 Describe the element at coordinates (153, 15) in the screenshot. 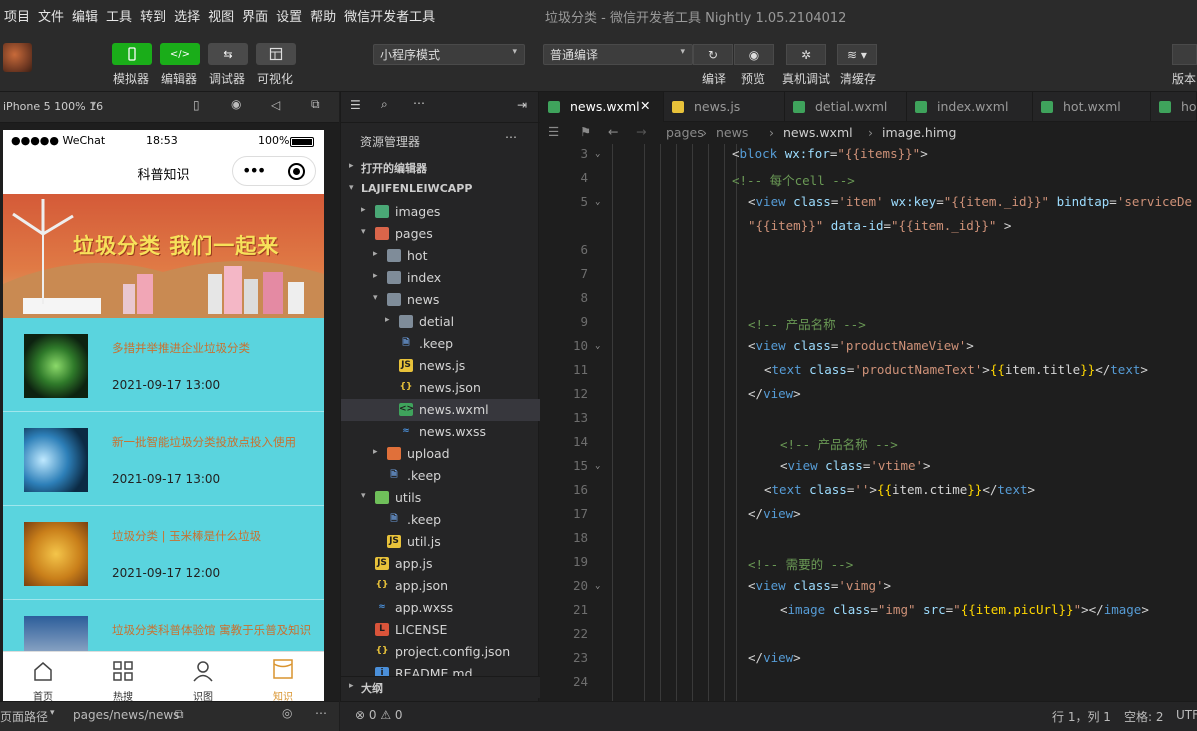

I see `menu-item: 转到` at that location.